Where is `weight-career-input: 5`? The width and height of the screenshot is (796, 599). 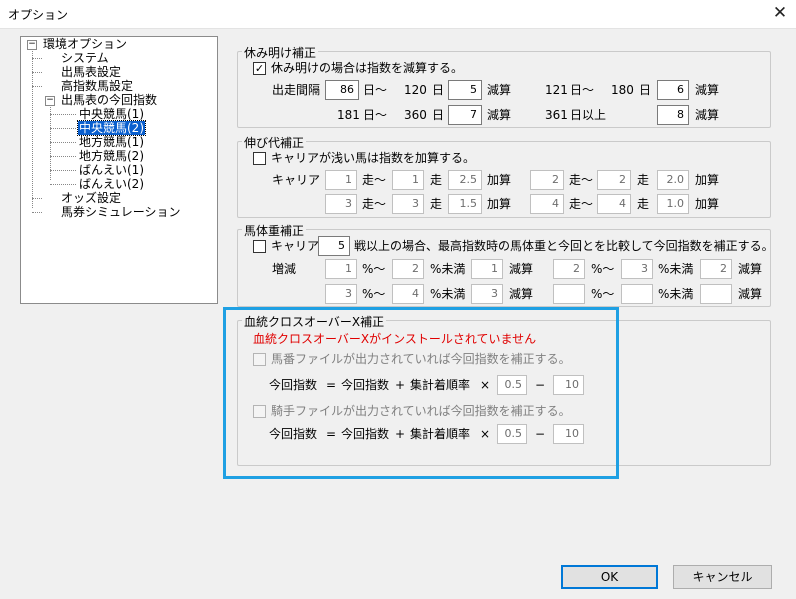
weight-career-input: 5 is located at coordinates (334, 246).